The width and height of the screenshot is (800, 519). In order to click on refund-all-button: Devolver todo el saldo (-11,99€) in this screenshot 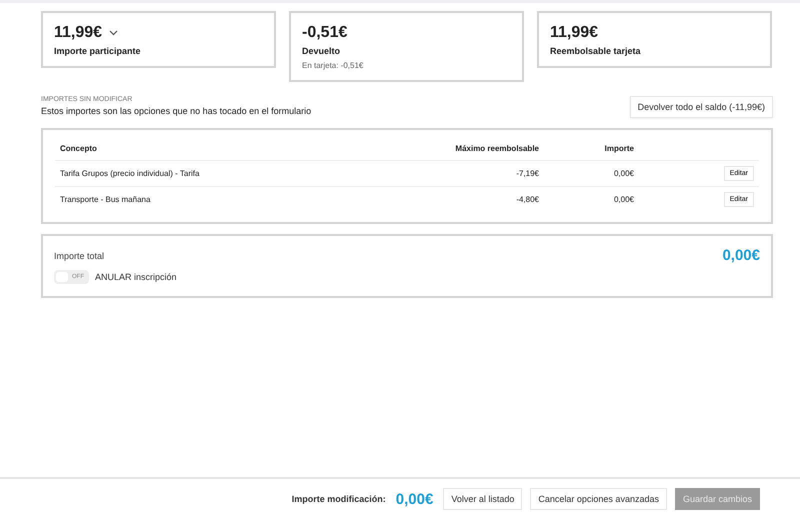, I will do `click(701, 107)`.